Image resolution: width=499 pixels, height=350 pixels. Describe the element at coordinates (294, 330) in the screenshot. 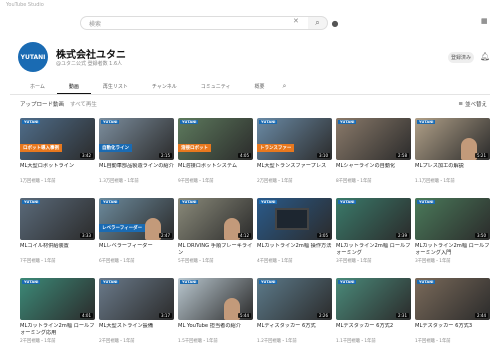

I see `video-title: MLディスタッカー 6方式` at that location.